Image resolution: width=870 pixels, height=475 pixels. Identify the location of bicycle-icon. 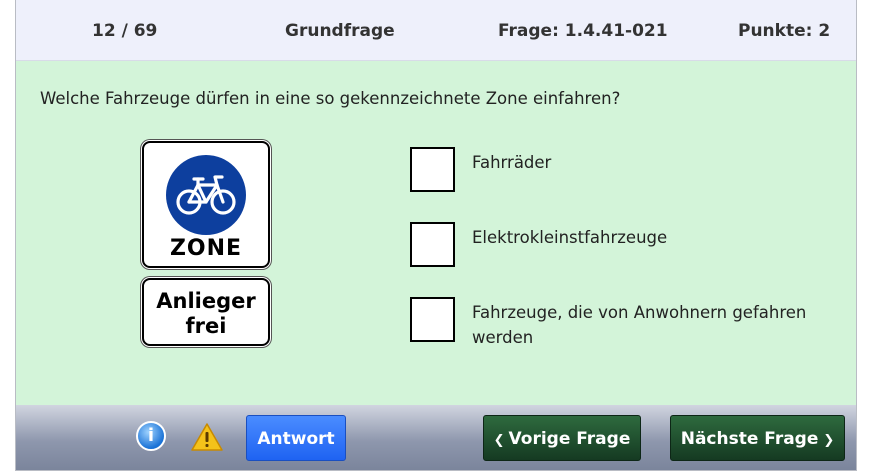
(206, 195).